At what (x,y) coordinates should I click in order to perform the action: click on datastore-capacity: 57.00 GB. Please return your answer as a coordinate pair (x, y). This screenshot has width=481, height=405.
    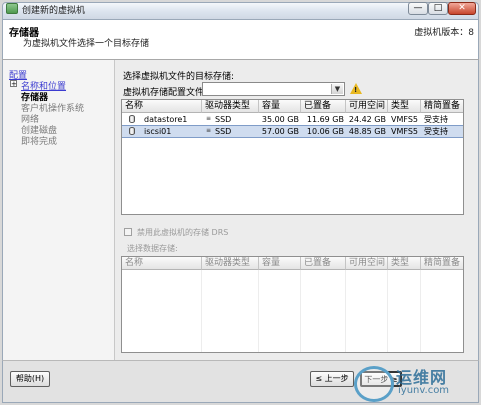
    Looking at the image, I should click on (280, 131).